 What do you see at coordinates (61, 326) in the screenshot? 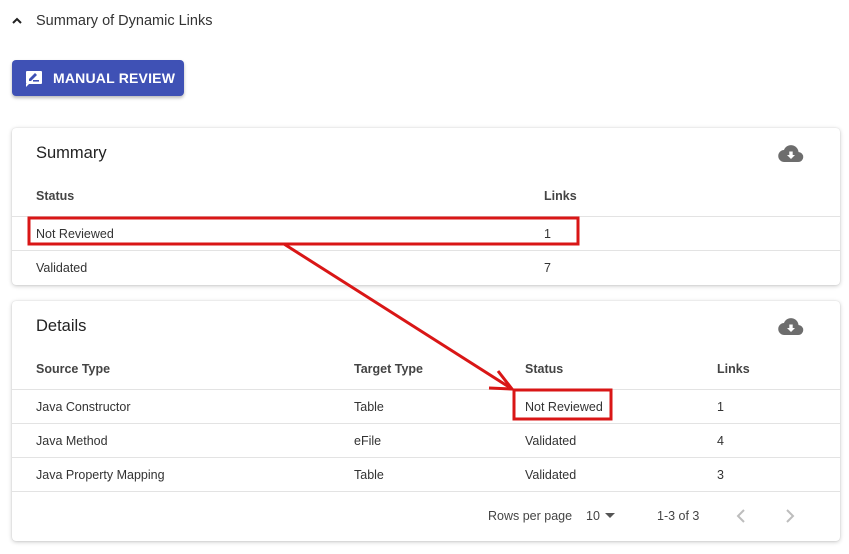
I see `details-title: Details` at bounding box center [61, 326].